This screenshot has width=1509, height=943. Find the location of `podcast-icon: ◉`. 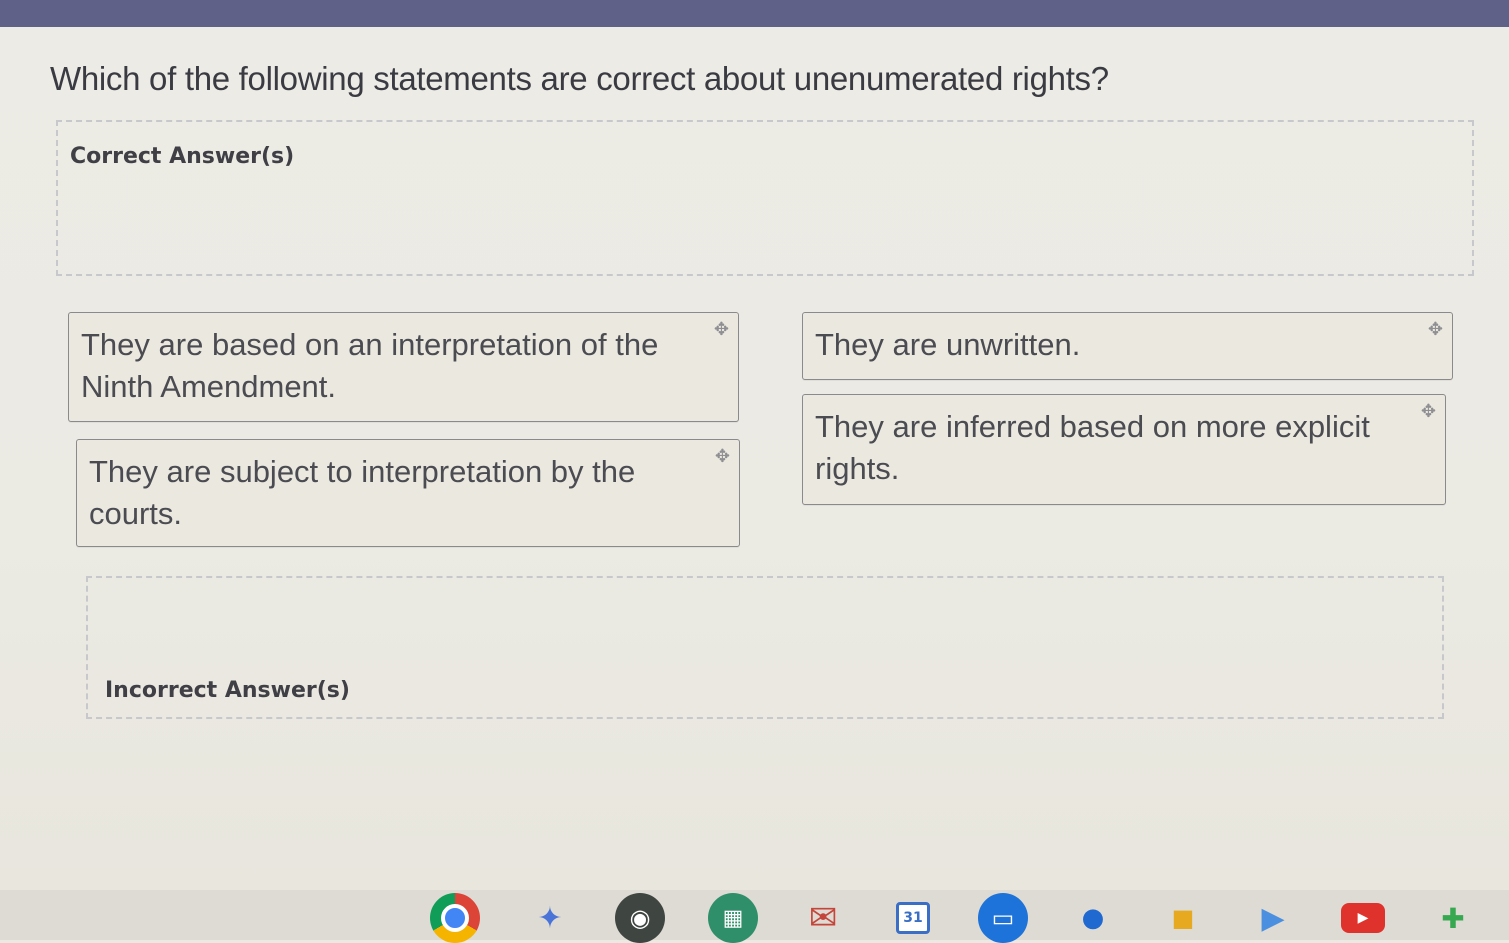

podcast-icon: ◉ is located at coordinates (640, 918).